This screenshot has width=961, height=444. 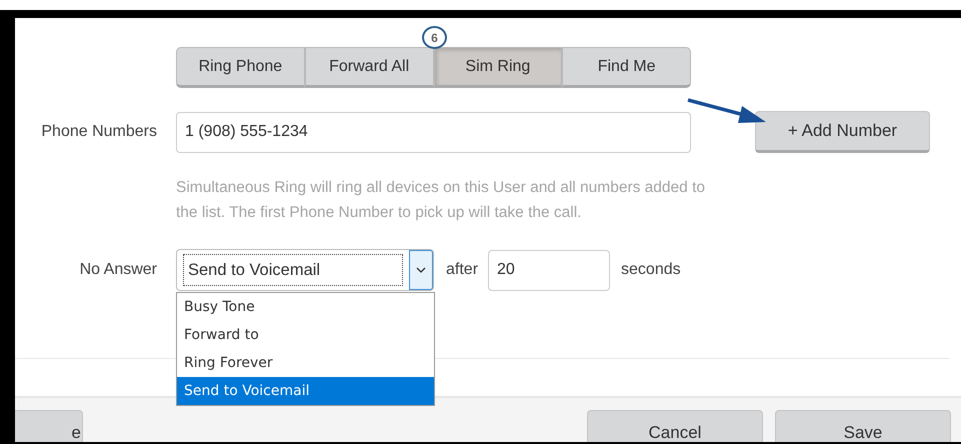 What do you see at coordinates (675, 426) in the screenshot?
I see `cancel-button: Cancel` at bounding box center [675, 426].